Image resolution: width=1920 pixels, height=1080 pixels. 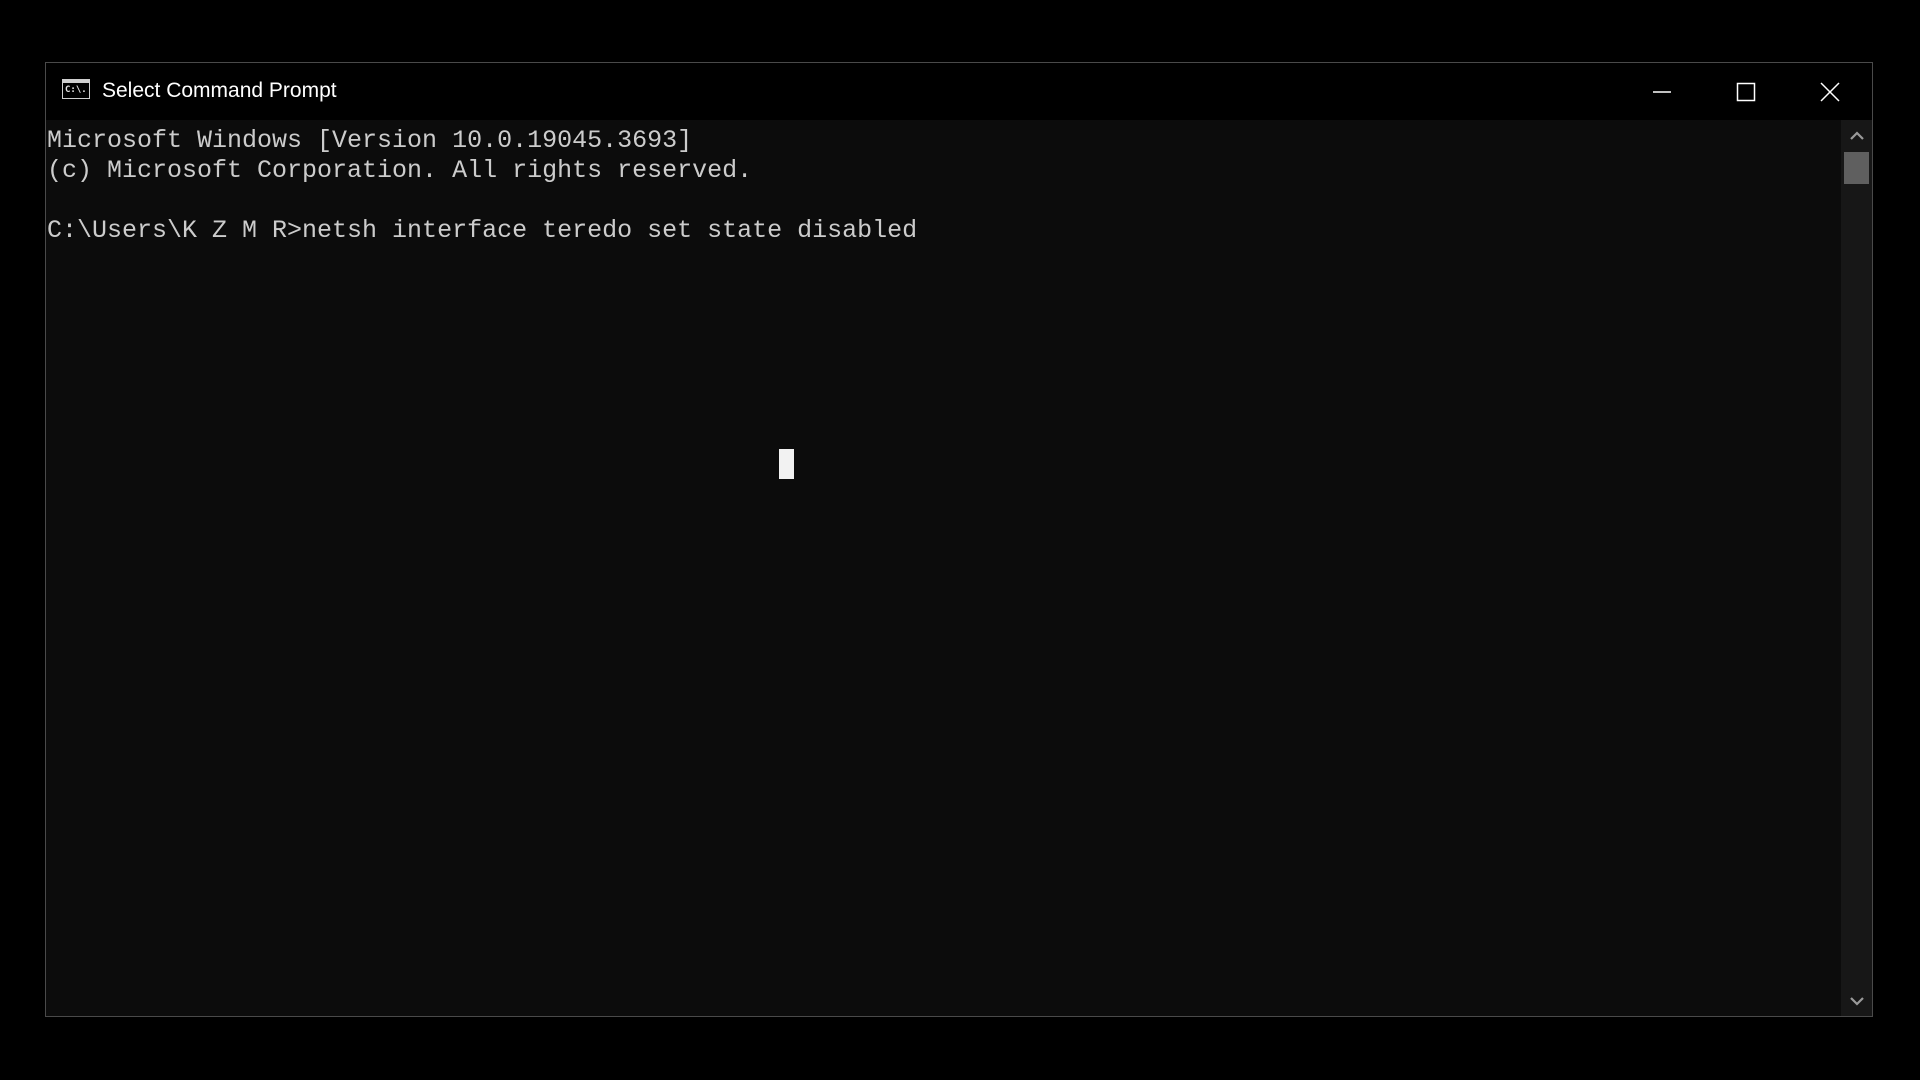 What do you see at coordinates (219, 90) in the screenshot?
I see `window-title: Select Command Prompt` at bounding box center [219, 90].